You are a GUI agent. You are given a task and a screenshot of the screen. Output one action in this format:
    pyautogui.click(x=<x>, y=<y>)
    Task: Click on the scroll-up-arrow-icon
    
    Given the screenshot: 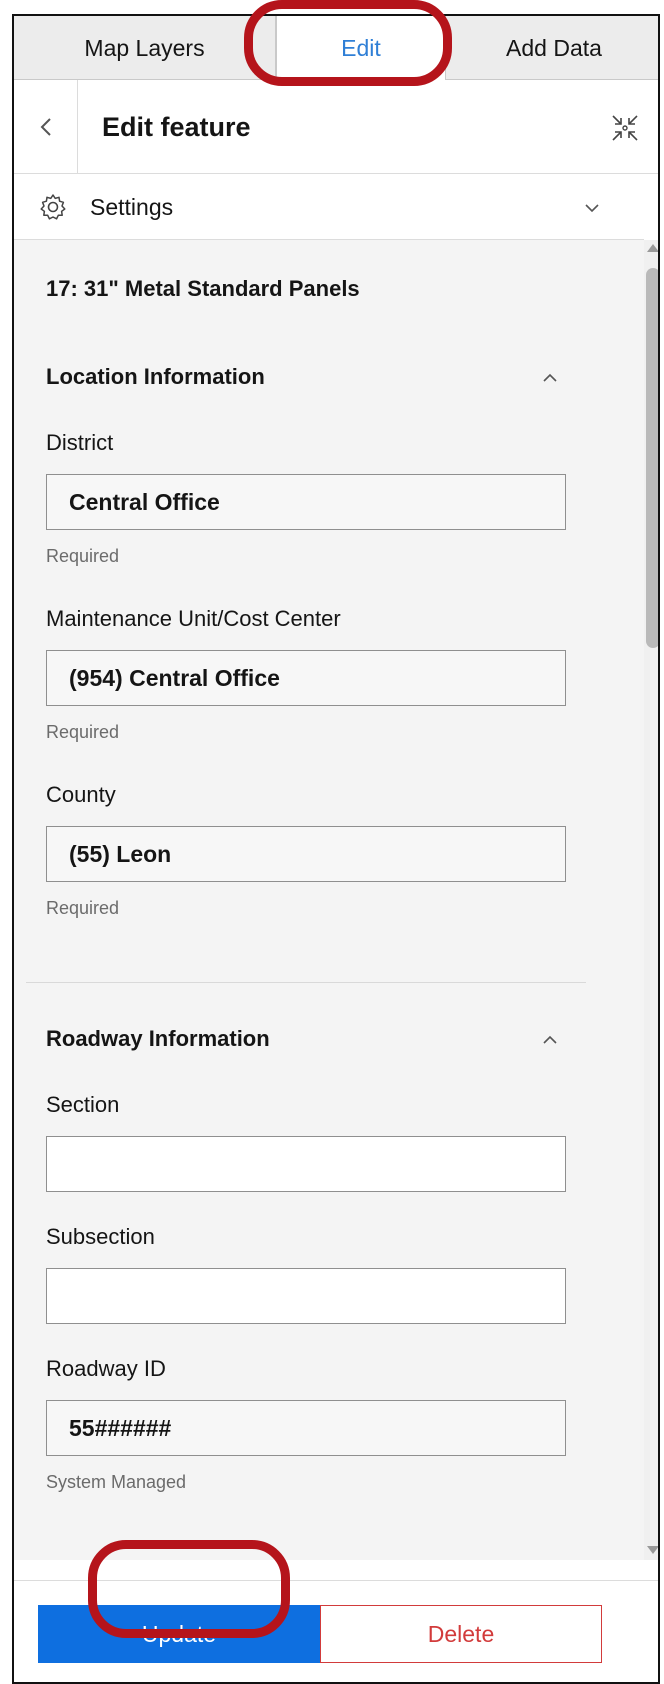 What is the action you would take?
    pyautogui.click(x=652, y=248)
    